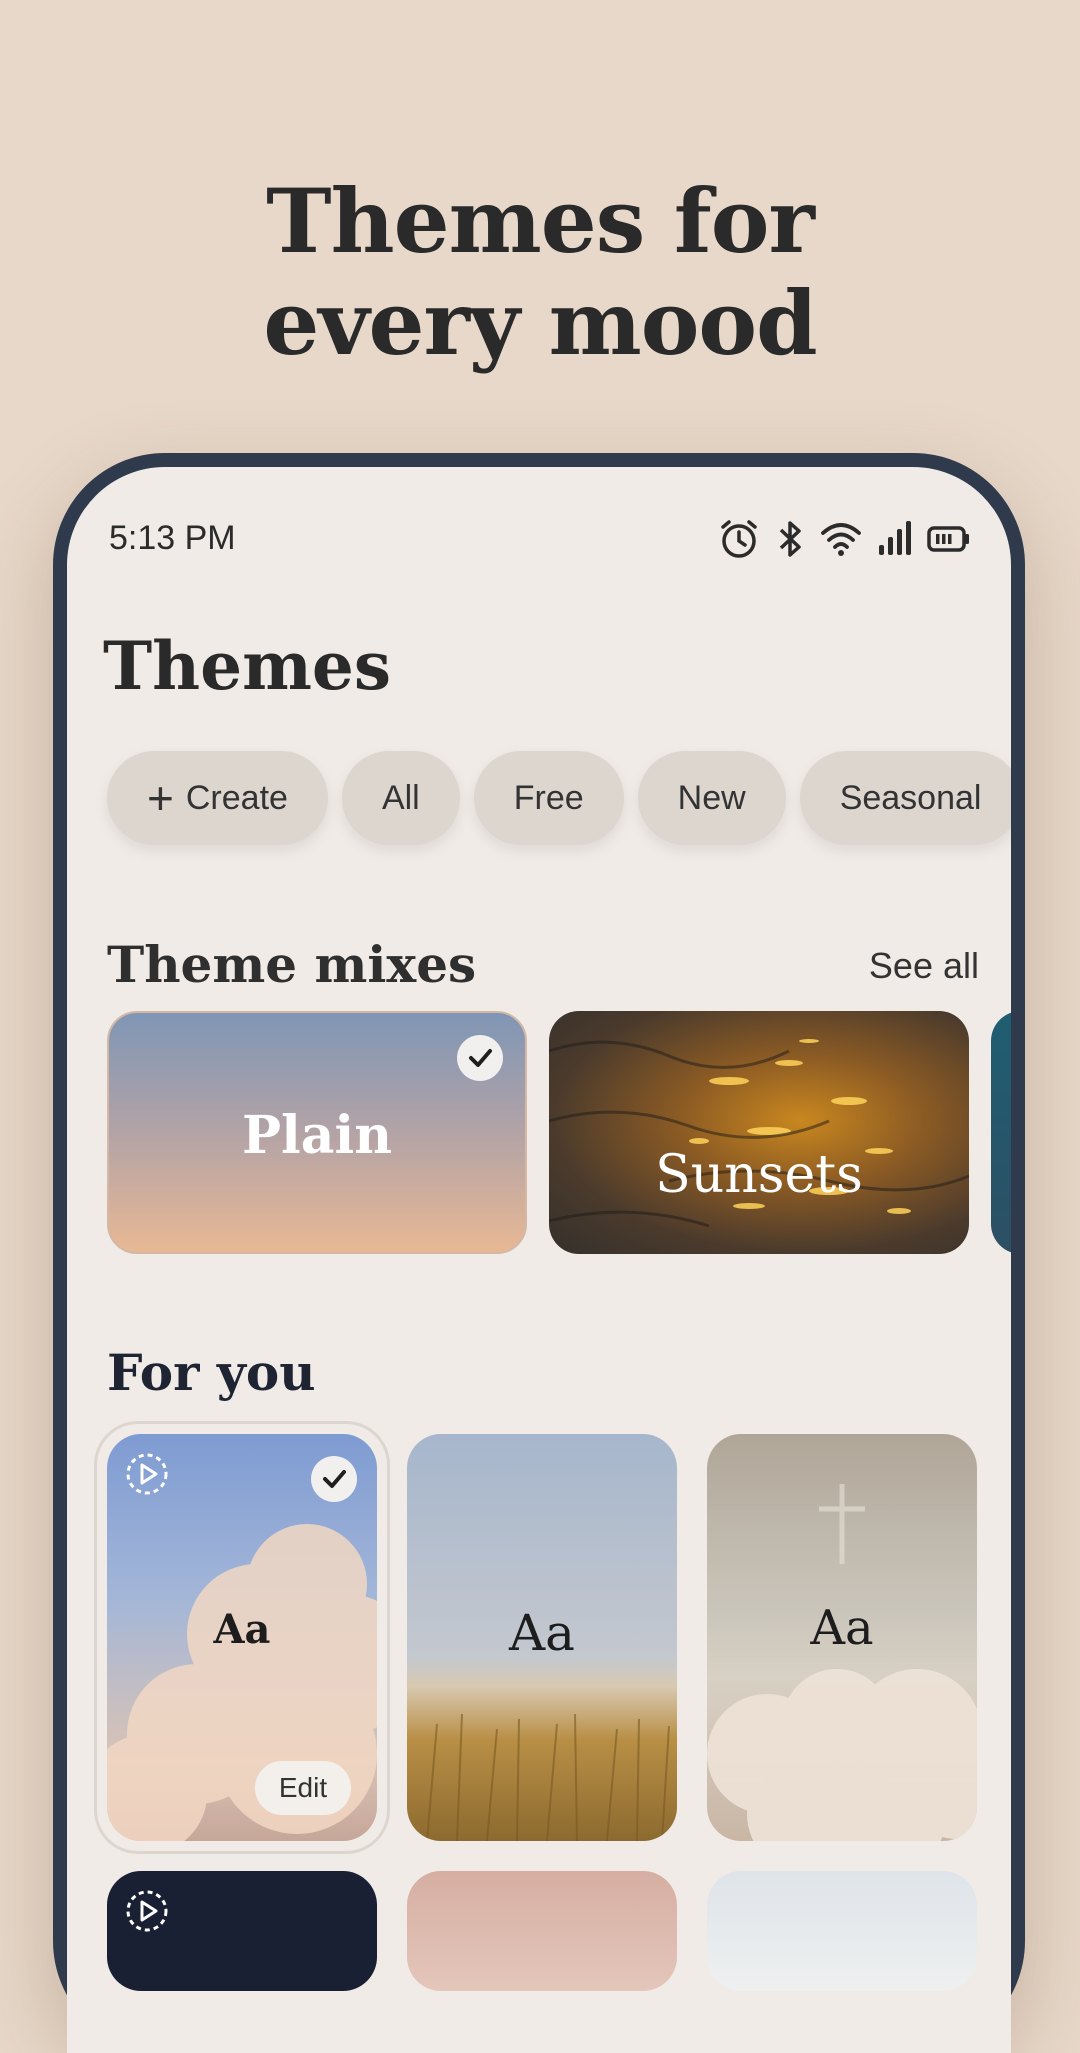  Describe the element at coordinates (841, 539) in the screenshot. I see `wifi-icon` at that location.